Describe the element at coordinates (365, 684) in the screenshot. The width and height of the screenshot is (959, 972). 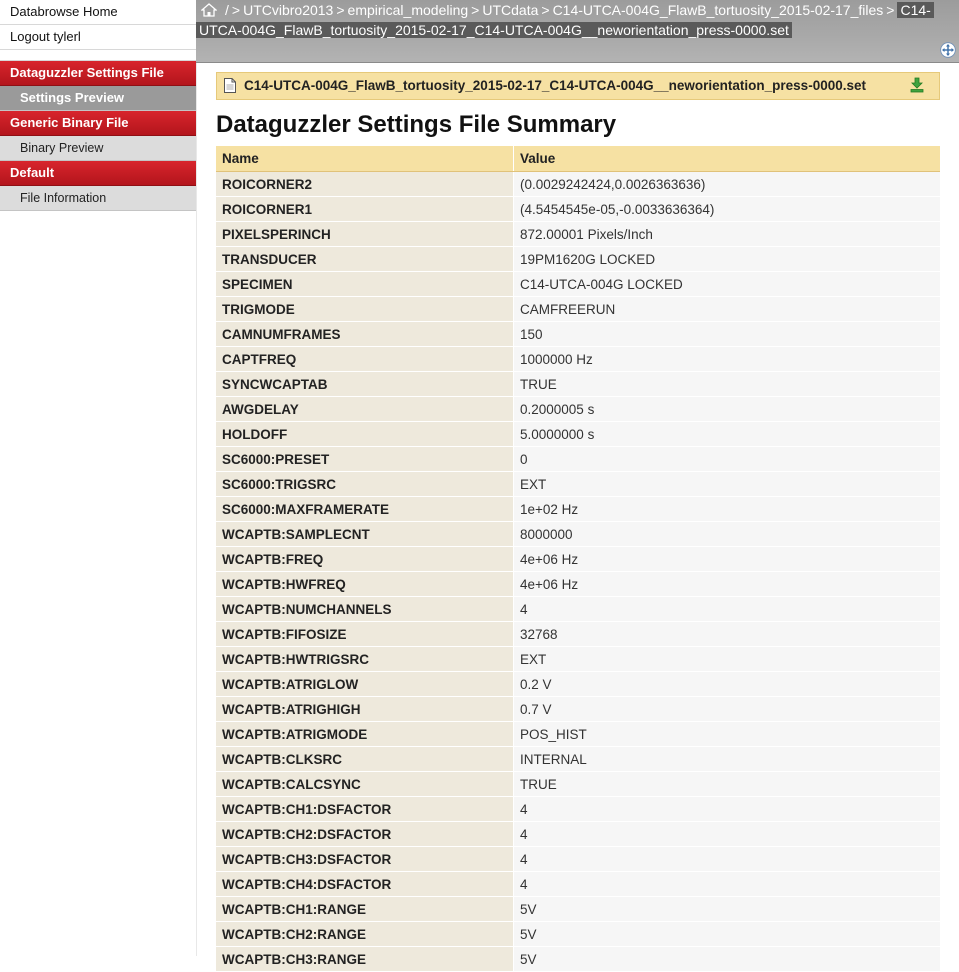
I see `setting-name: WCAPTB:ATRIGLOW` at that location.